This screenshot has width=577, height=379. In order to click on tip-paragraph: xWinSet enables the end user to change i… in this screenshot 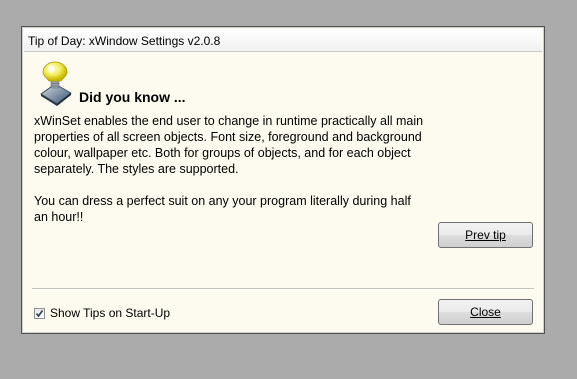, I will do `click(229, 145)`.